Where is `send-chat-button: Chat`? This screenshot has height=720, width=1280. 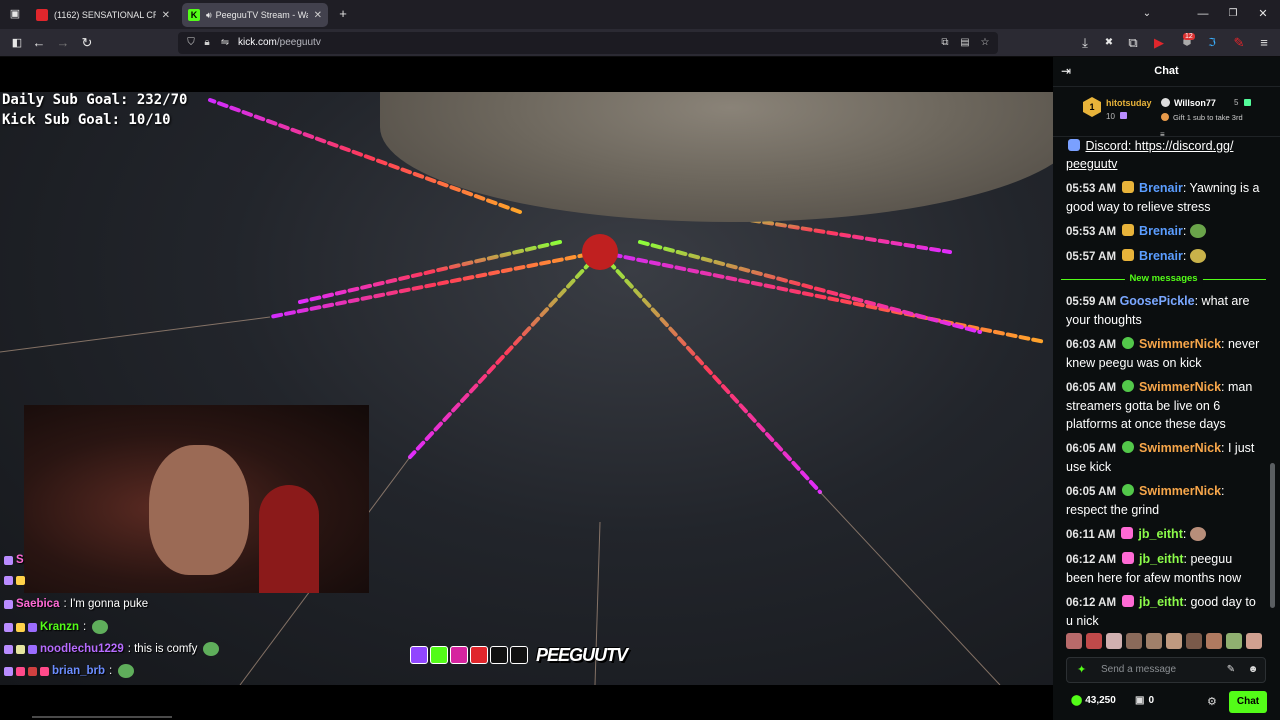 send-chat-button: Chat is located at coordinates (1248, 702).